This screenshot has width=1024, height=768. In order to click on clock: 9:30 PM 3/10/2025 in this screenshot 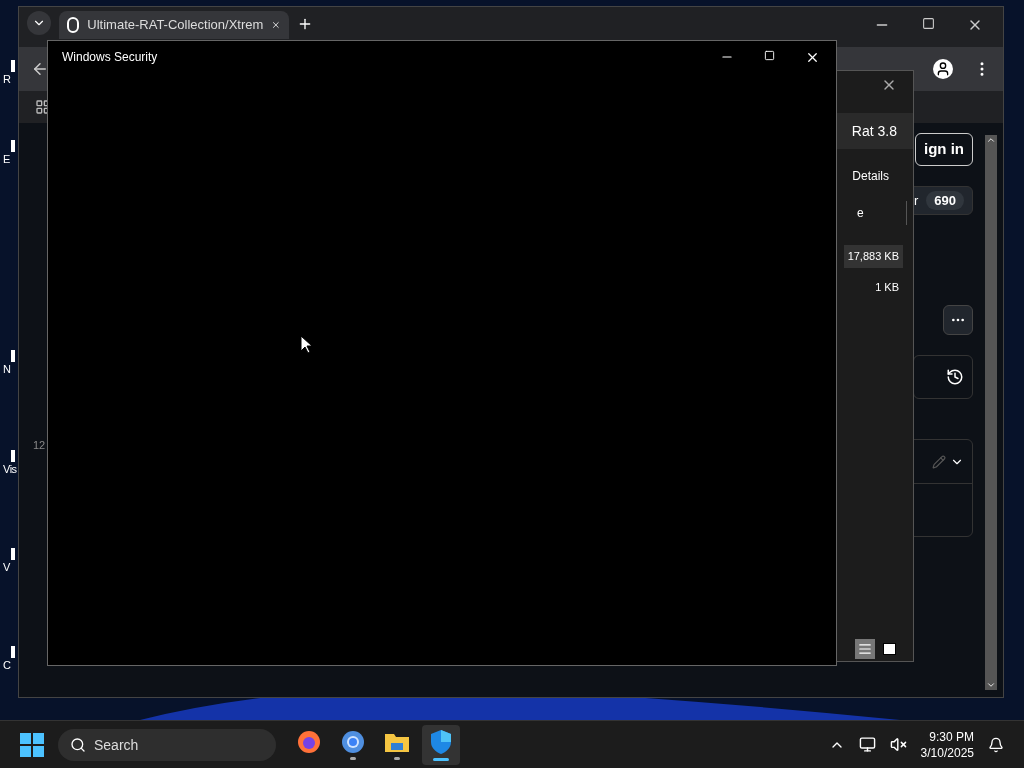, I will do `click(947, 744)`.